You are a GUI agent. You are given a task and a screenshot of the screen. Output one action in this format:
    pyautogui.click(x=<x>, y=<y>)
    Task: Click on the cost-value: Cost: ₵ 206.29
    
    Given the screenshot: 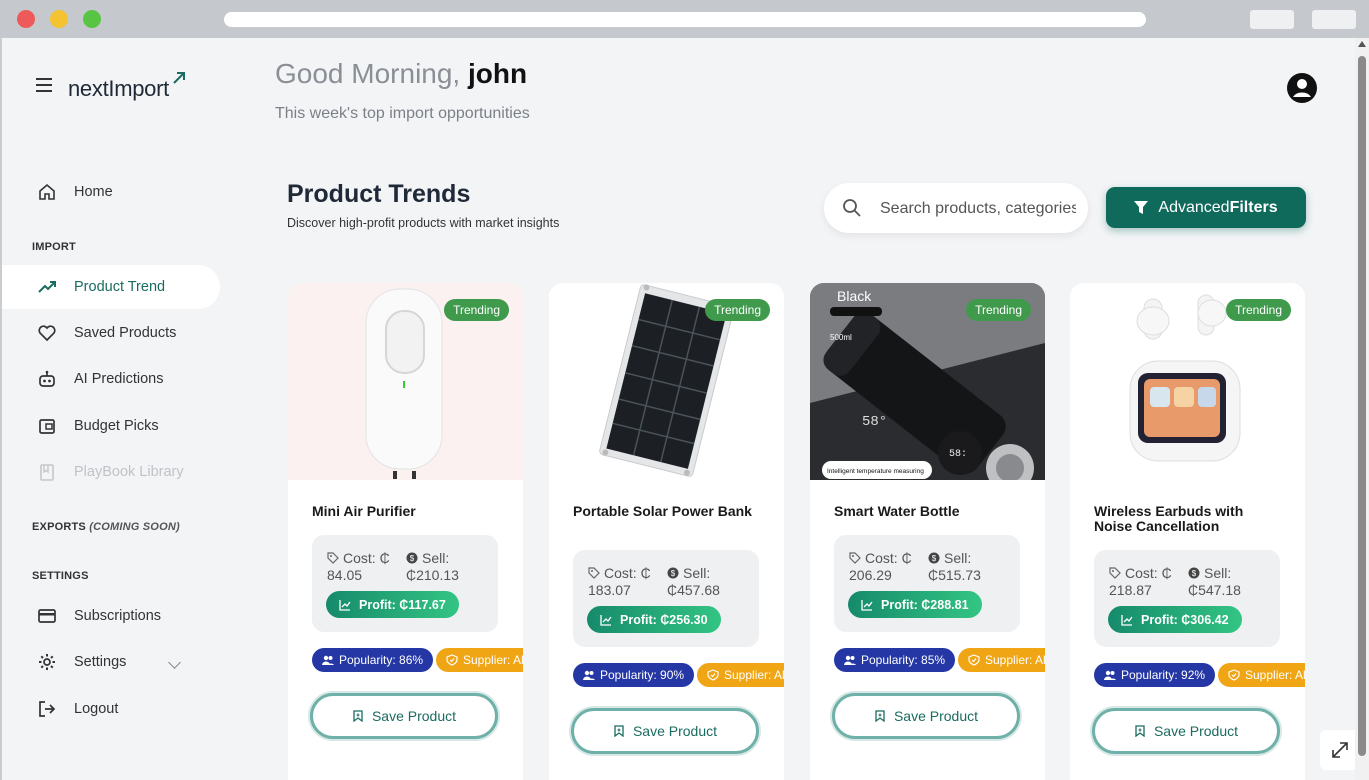 What is the action you would take?
    pyautogui.click(x=880, y=566)
    